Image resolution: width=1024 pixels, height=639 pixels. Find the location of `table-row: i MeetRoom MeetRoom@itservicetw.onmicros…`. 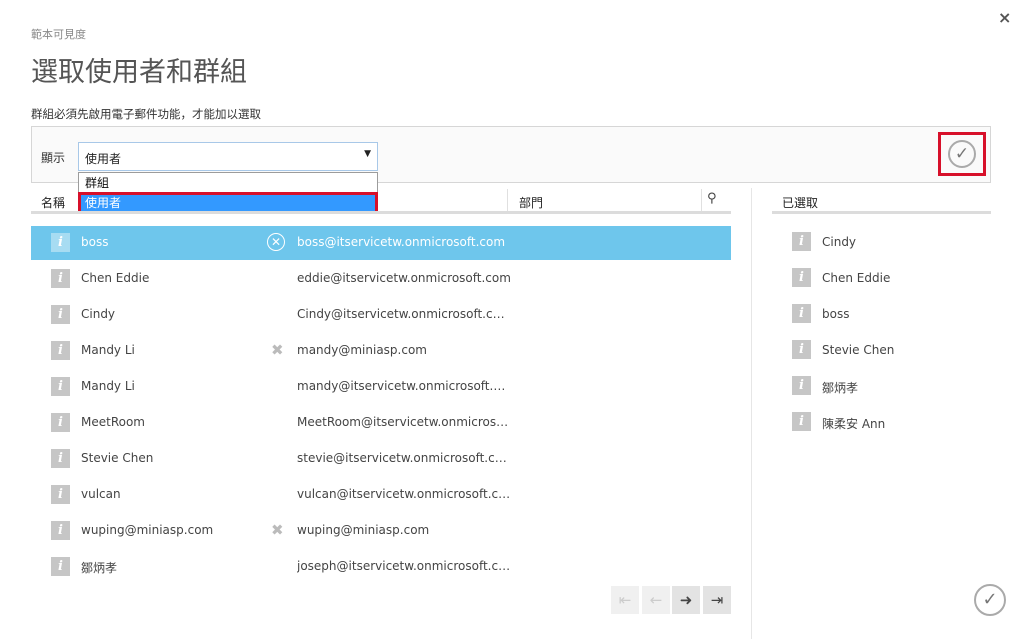

table-row: i MeetRoom MeetRoom@itservicetw.onmicros… is located at coordinates (381, 423).